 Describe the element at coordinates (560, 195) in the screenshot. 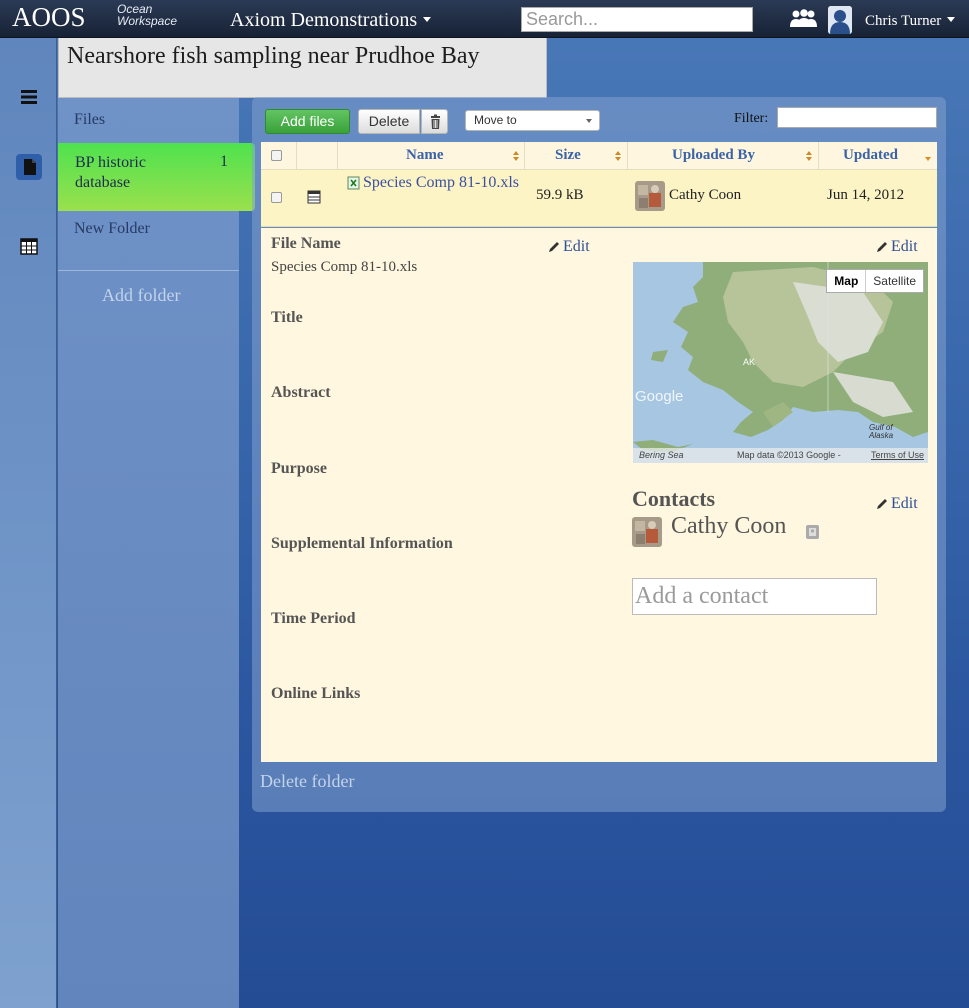

I see `file-size: 59.9 kB` at that location.